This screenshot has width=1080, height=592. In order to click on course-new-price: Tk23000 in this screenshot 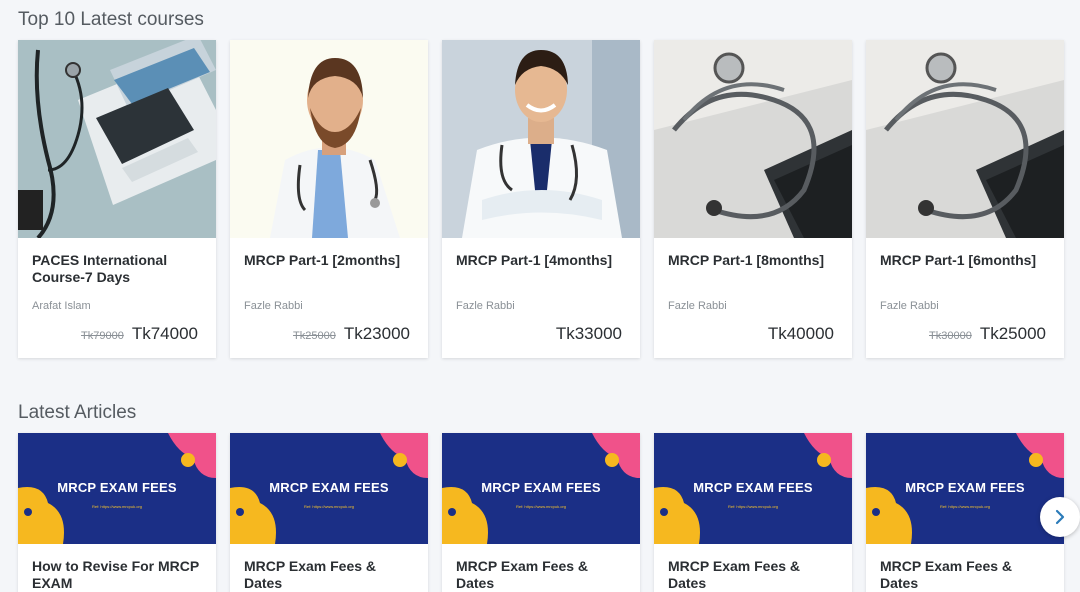, I will do `click(376, 333)`.